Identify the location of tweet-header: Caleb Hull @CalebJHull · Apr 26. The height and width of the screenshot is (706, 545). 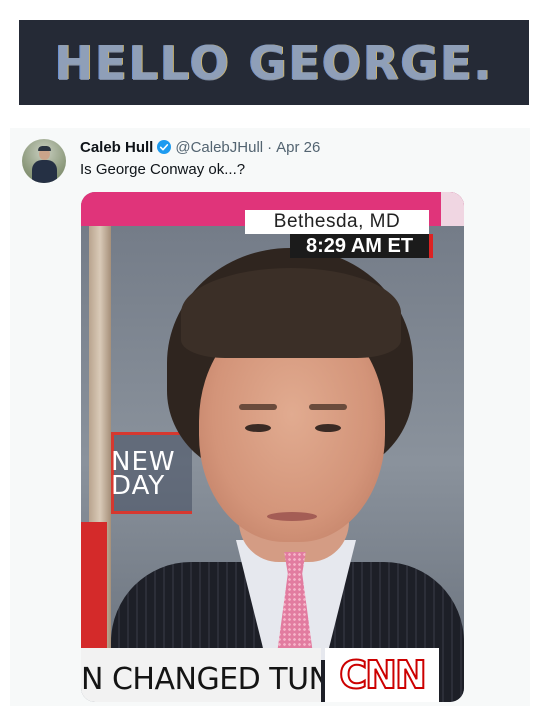
(200, 147).